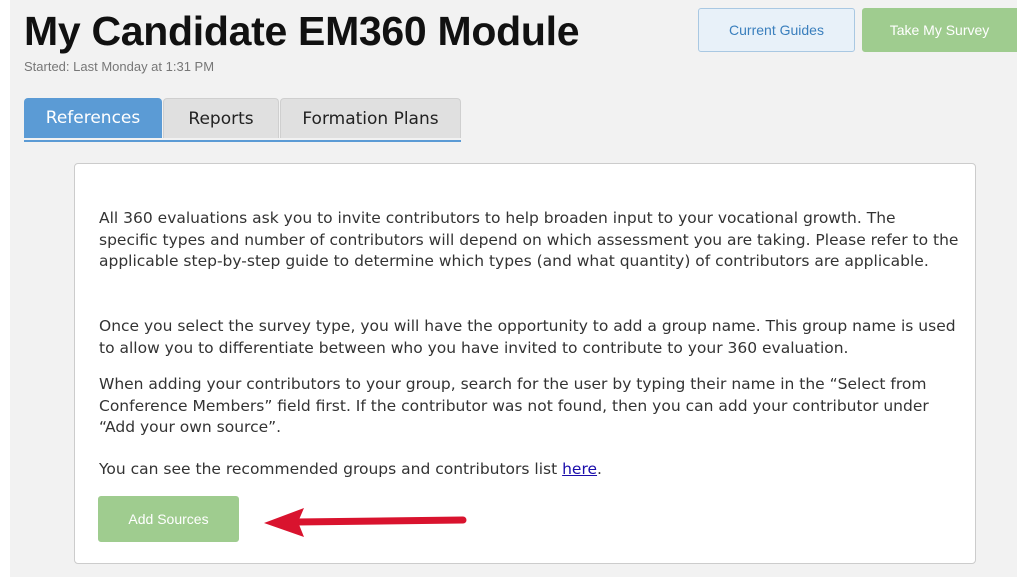 Image resolution: width=1017 pixels, height=577 pixels. I want to click on tab-formation-plans: Formation Plans, so click(370, 118).